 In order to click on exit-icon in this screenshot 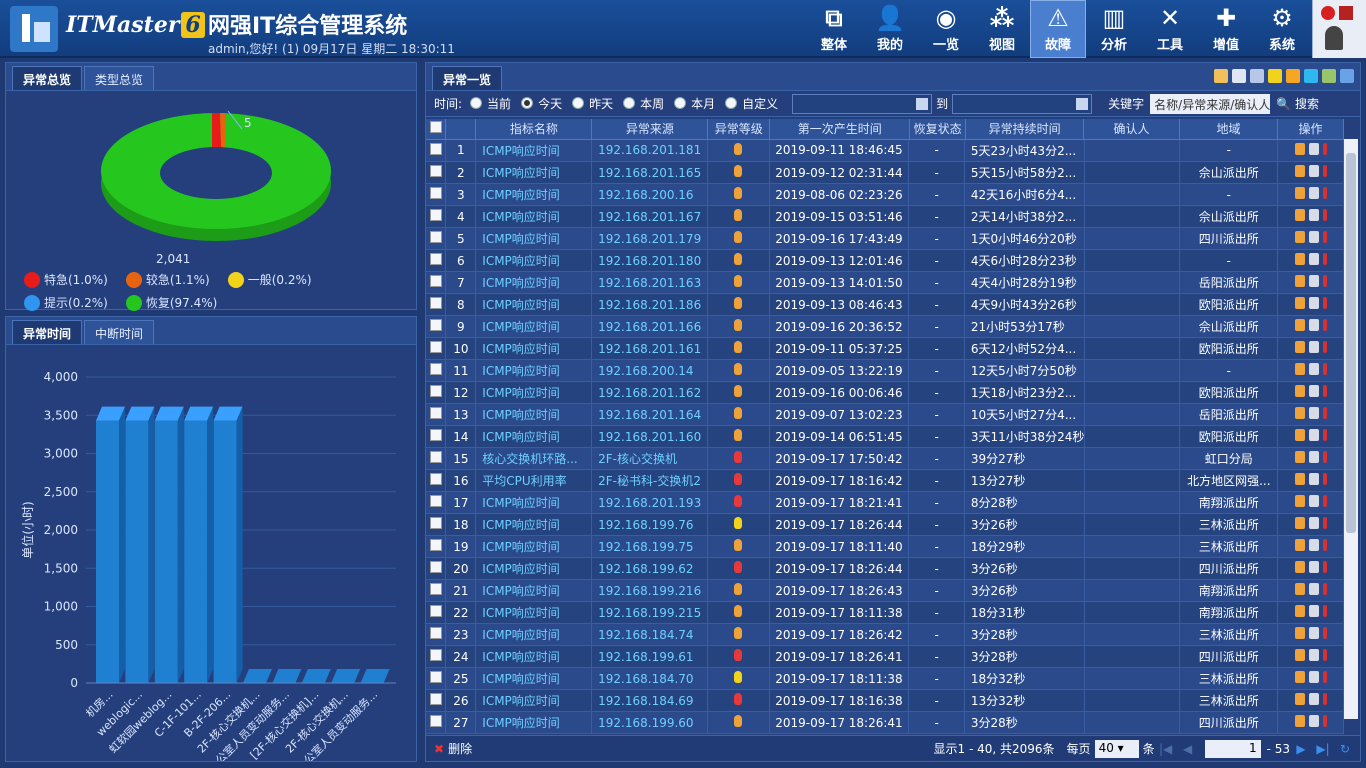, I will do `click(1346, 13)`.